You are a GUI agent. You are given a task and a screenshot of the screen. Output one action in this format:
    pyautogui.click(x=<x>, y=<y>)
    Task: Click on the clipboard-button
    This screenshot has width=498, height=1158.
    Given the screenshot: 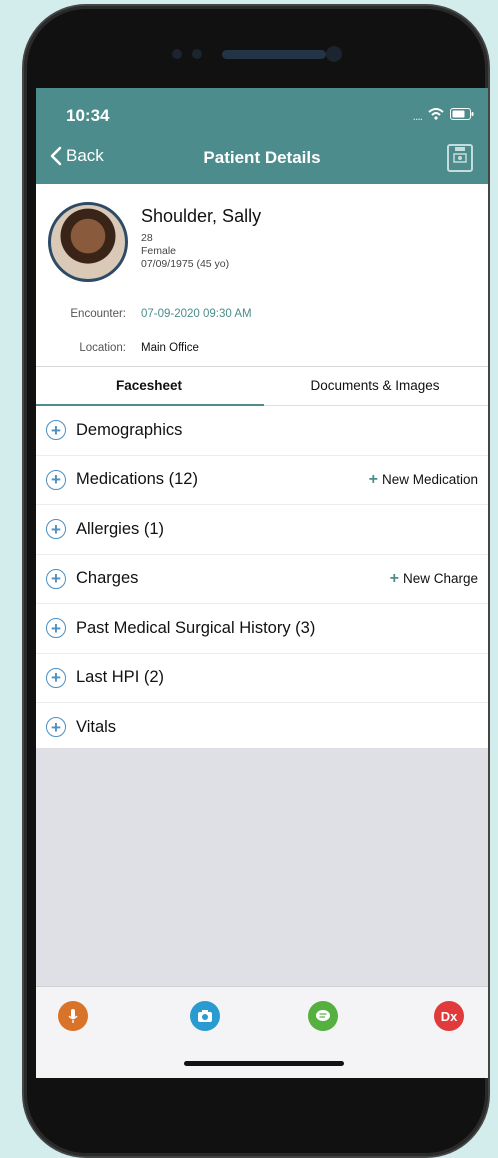 What is the action you would take?
    pyautogui.click(x=460, y=158)
    